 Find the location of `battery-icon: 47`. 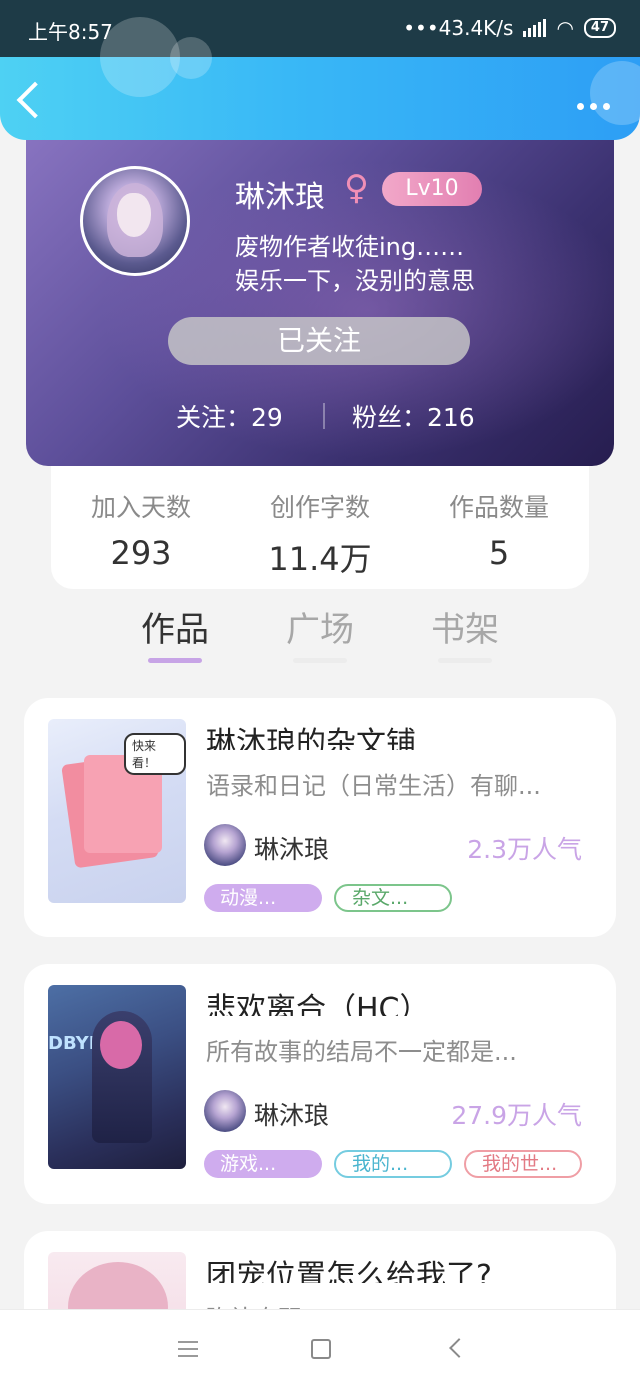

battery-icon: 47 is located at coordinates (599, 28).